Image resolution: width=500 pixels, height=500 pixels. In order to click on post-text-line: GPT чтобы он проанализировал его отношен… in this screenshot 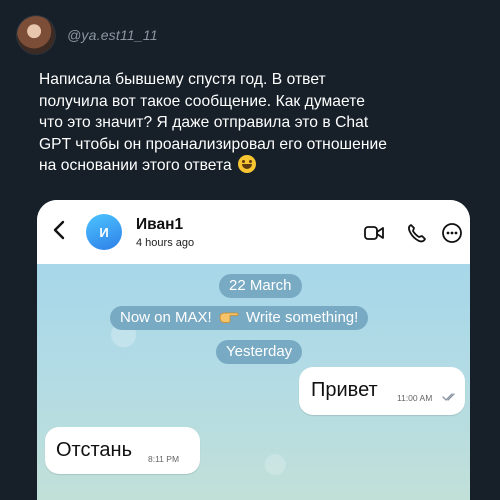, I will do `click(213, 144)`.